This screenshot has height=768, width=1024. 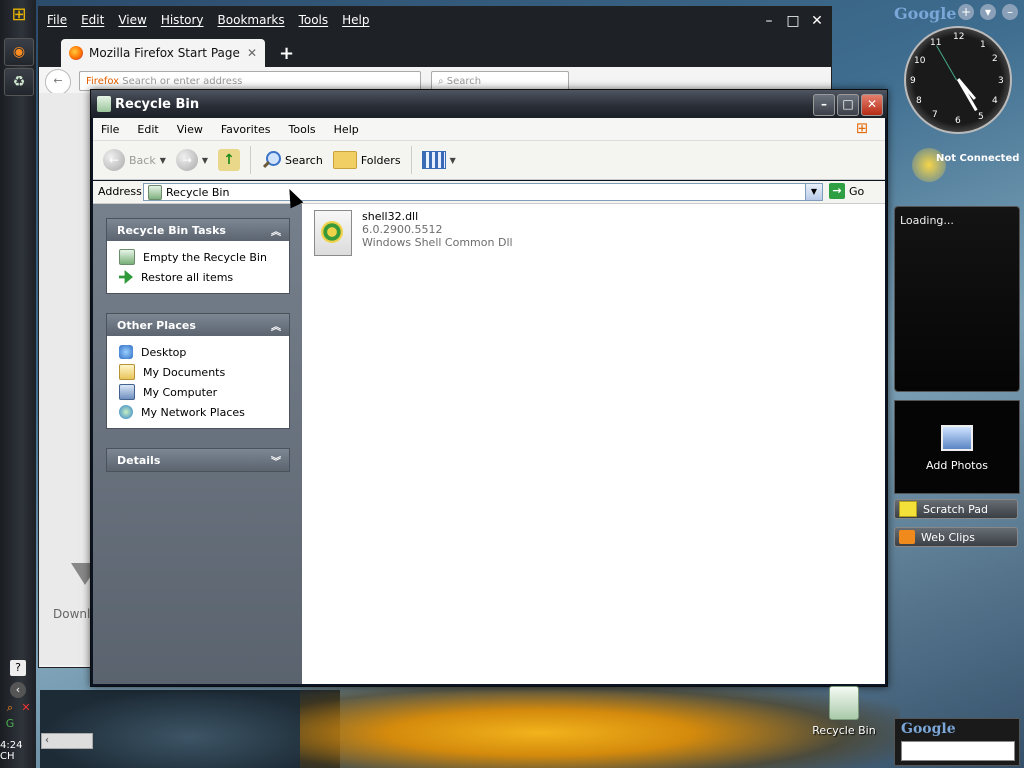 What do you see at coordinates (147, 129) in the screenshot?
I see `menu-edit: Edit` at bounding box center [147, 129].